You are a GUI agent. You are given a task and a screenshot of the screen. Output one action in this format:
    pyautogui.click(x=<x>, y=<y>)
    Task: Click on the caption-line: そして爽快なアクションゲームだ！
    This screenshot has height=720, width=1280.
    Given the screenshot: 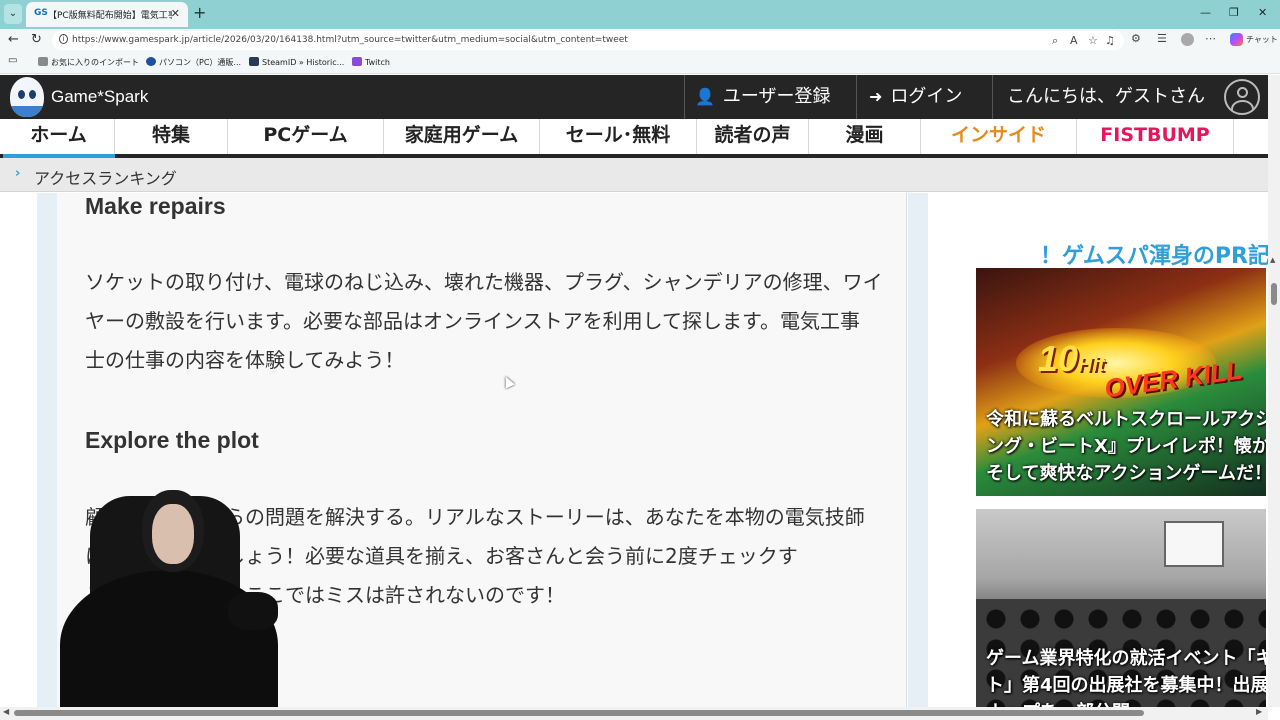 What is the action you would take?
    pyautogui.click(x=1126, y=473)
    